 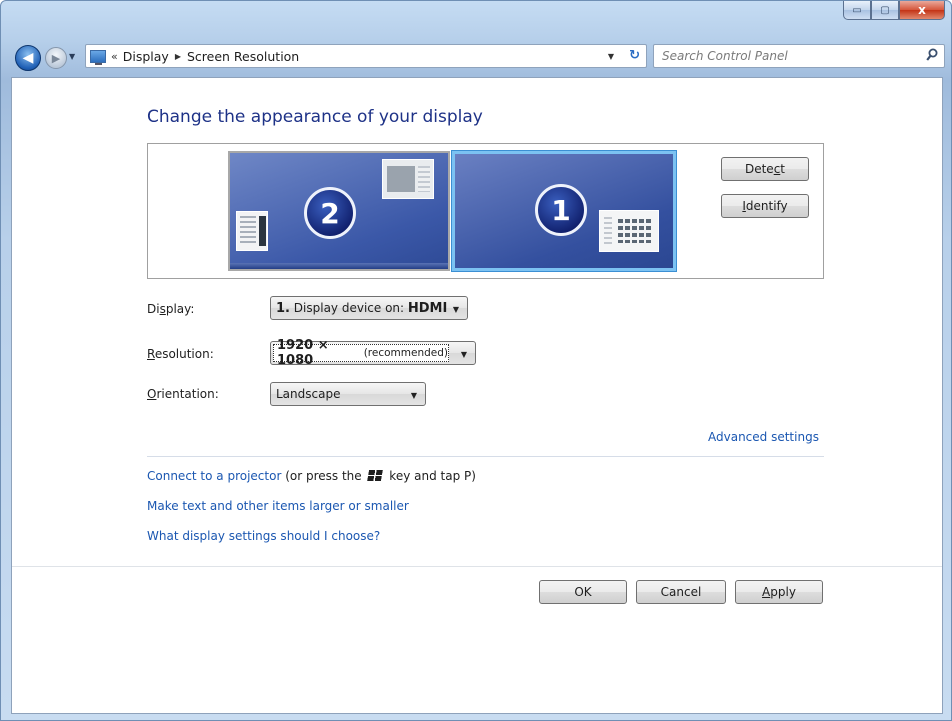 What do you see at coordinates (485, 456) in the screenshot?
I see `divider` at bounding box center [485, 456].